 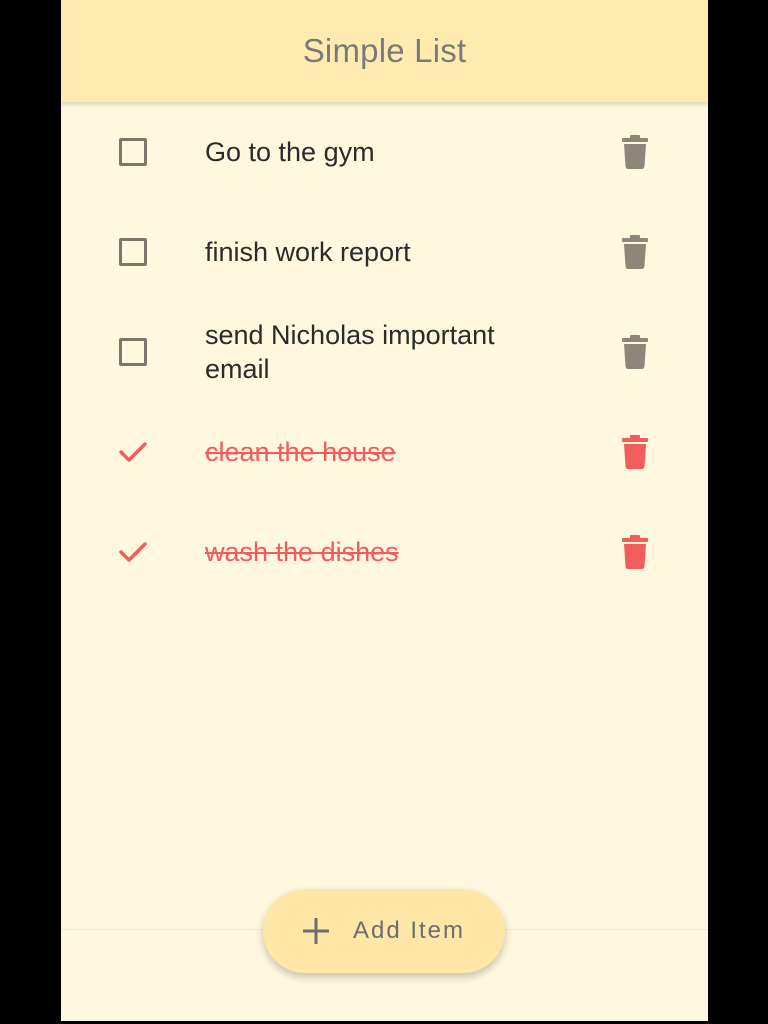 I want to click on item-text: send Nicholas important email, so click(x=350, y=352).